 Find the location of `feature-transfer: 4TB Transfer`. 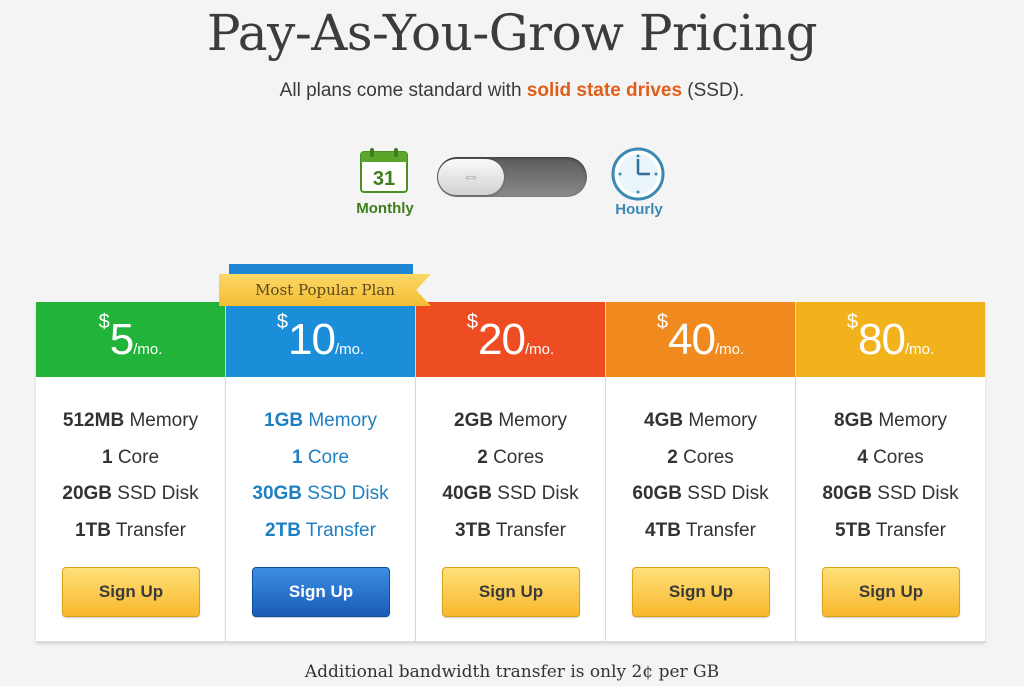

feature-transfer: 4TB Transfer is located at coordinates (700, 530).